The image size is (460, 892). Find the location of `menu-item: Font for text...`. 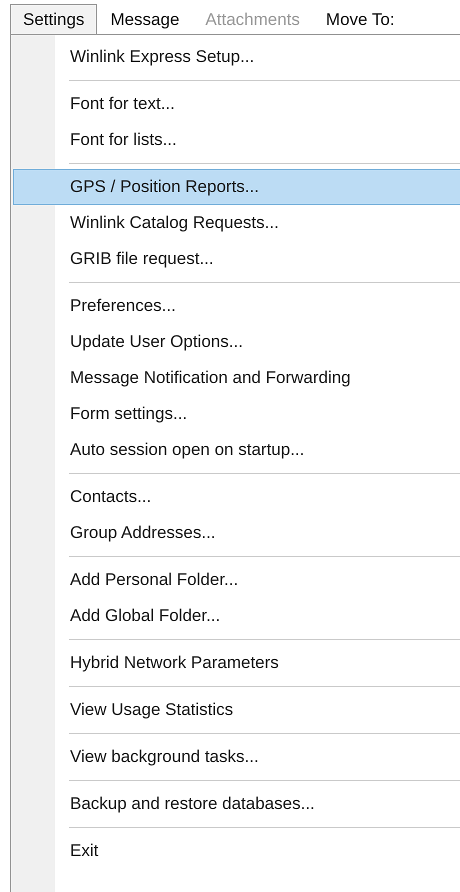

menu-item: Font for text... is located at coordinates (236, 104).